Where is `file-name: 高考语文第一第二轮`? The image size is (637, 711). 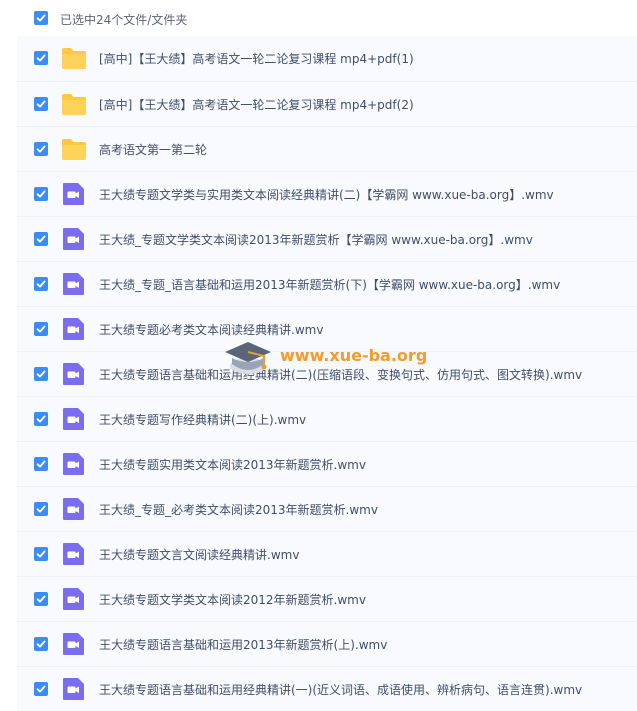
file-name: 高考语文第一第二轮 is located at coordinates (153, 149).